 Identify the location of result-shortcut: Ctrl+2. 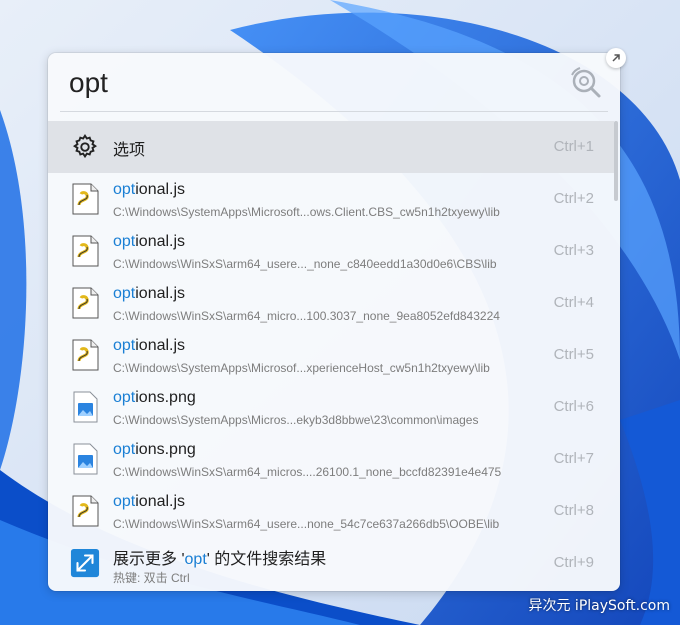
(573, 198).